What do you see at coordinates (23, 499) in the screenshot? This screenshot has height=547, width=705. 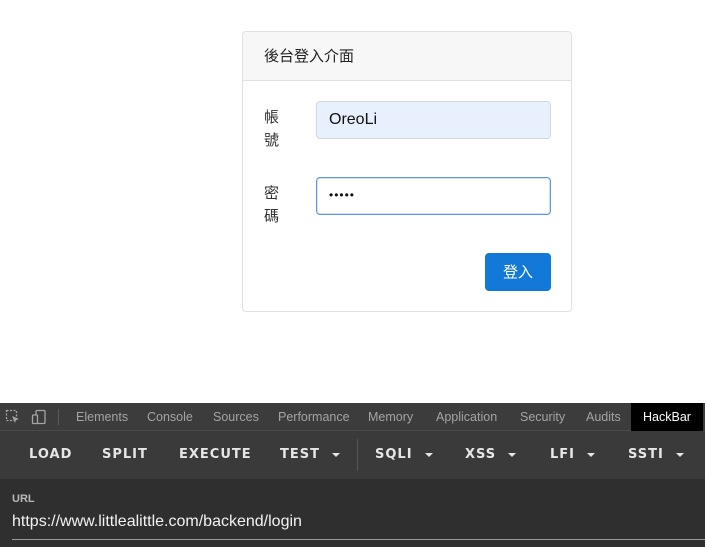 I see `url-label: URL` at bounding box center [23, 499].